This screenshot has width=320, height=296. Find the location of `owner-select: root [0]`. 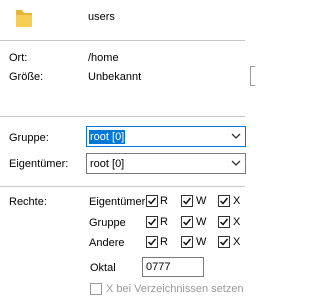

owner-select: root [0] is located at coordinates (166, 163).